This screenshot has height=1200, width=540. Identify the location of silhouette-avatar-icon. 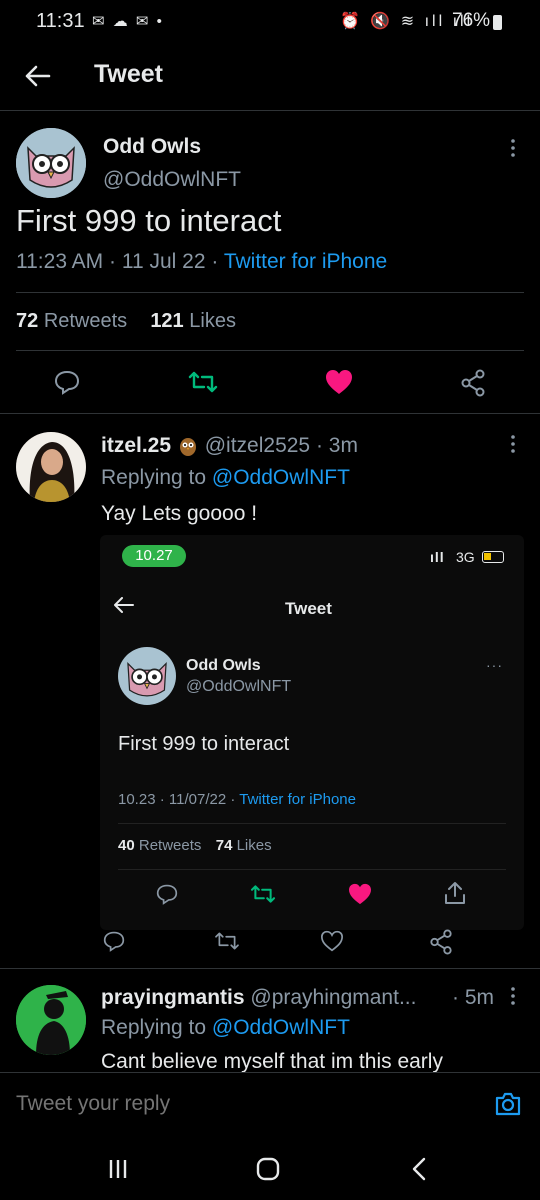
(51, 1020).